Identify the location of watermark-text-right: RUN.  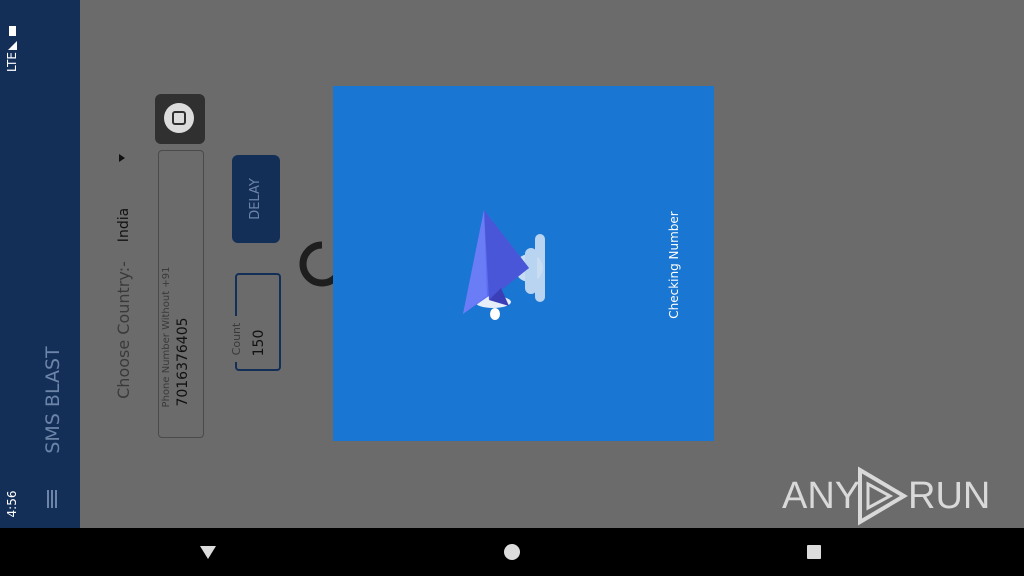
(949, 496).